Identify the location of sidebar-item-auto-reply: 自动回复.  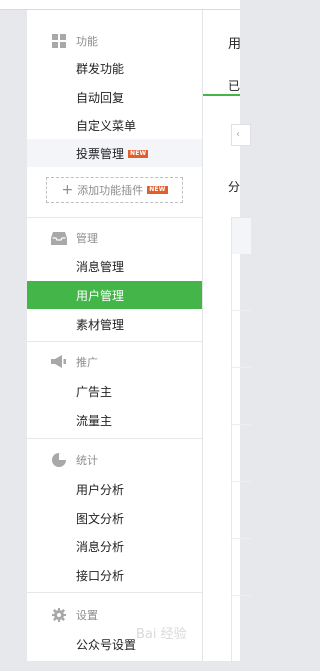
(114, 97).